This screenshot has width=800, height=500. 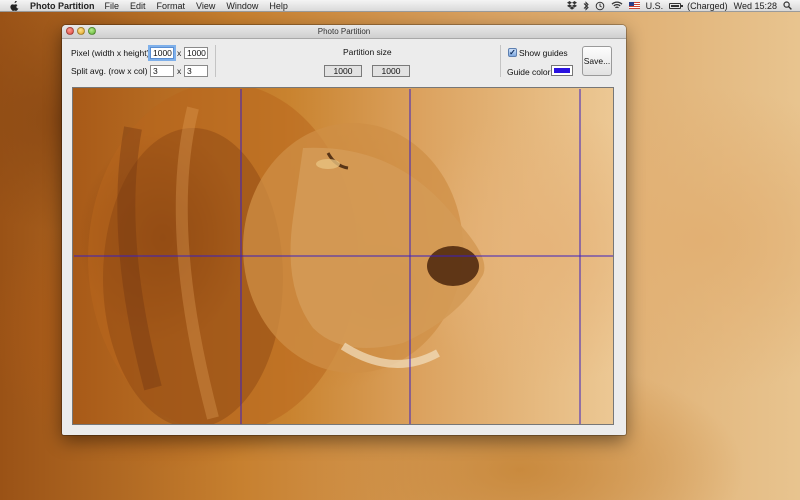 What do you see at coordinates (391, 71) in the screenshot?
I see `partition-height-value: 1000` at bounding box center [391, 71].